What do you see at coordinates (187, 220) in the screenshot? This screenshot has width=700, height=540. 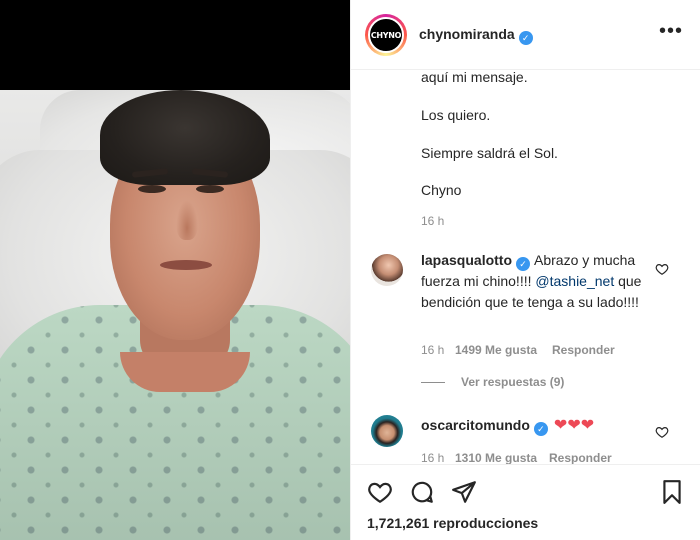 I see `nose` at bounding box center [187, 220].